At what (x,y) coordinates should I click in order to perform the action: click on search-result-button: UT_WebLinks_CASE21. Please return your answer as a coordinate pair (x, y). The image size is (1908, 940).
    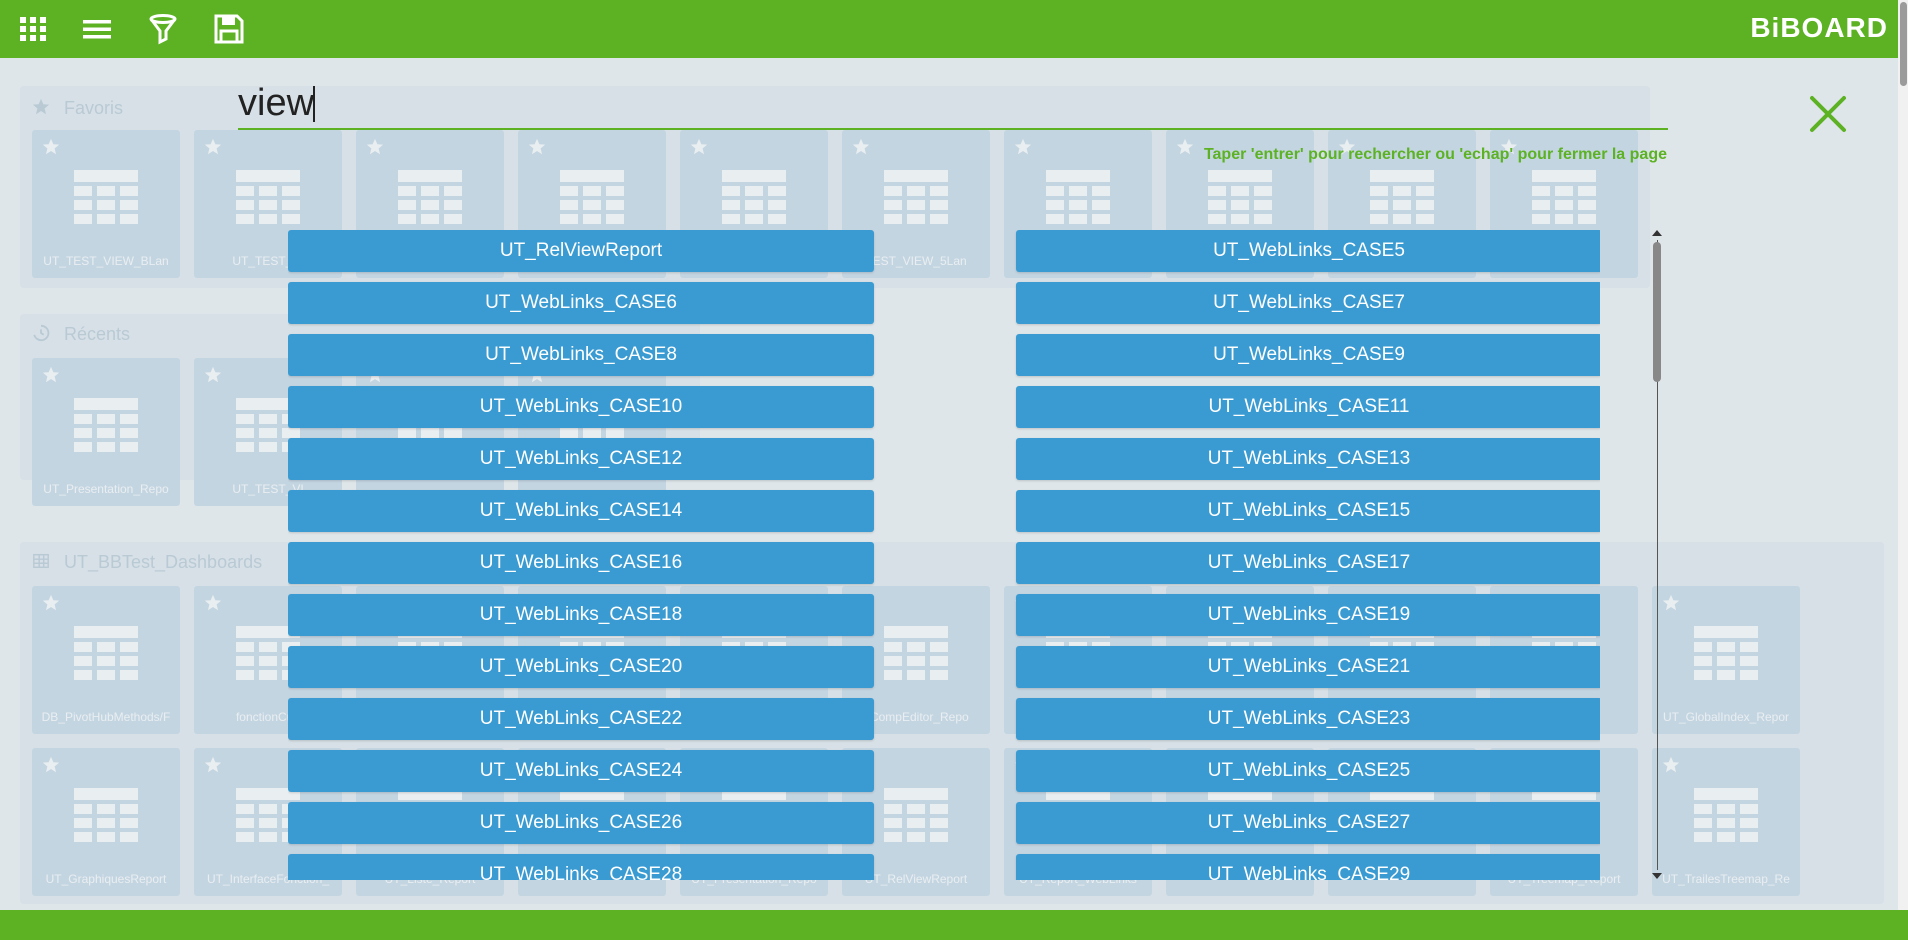
    Looking at the image, I should click on (1308, 667).